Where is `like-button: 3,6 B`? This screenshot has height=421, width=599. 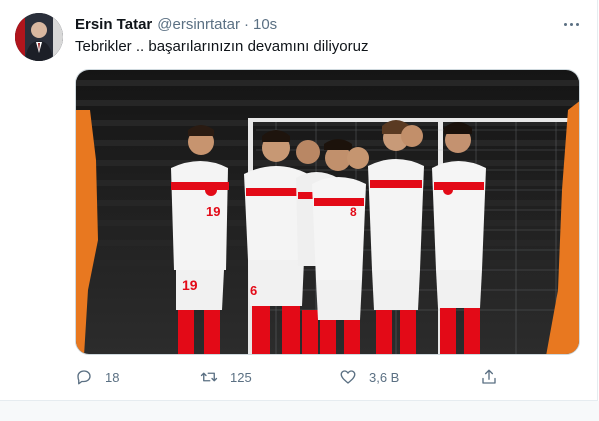
like-button: 3,6 B is located at coordinates (369, 377).